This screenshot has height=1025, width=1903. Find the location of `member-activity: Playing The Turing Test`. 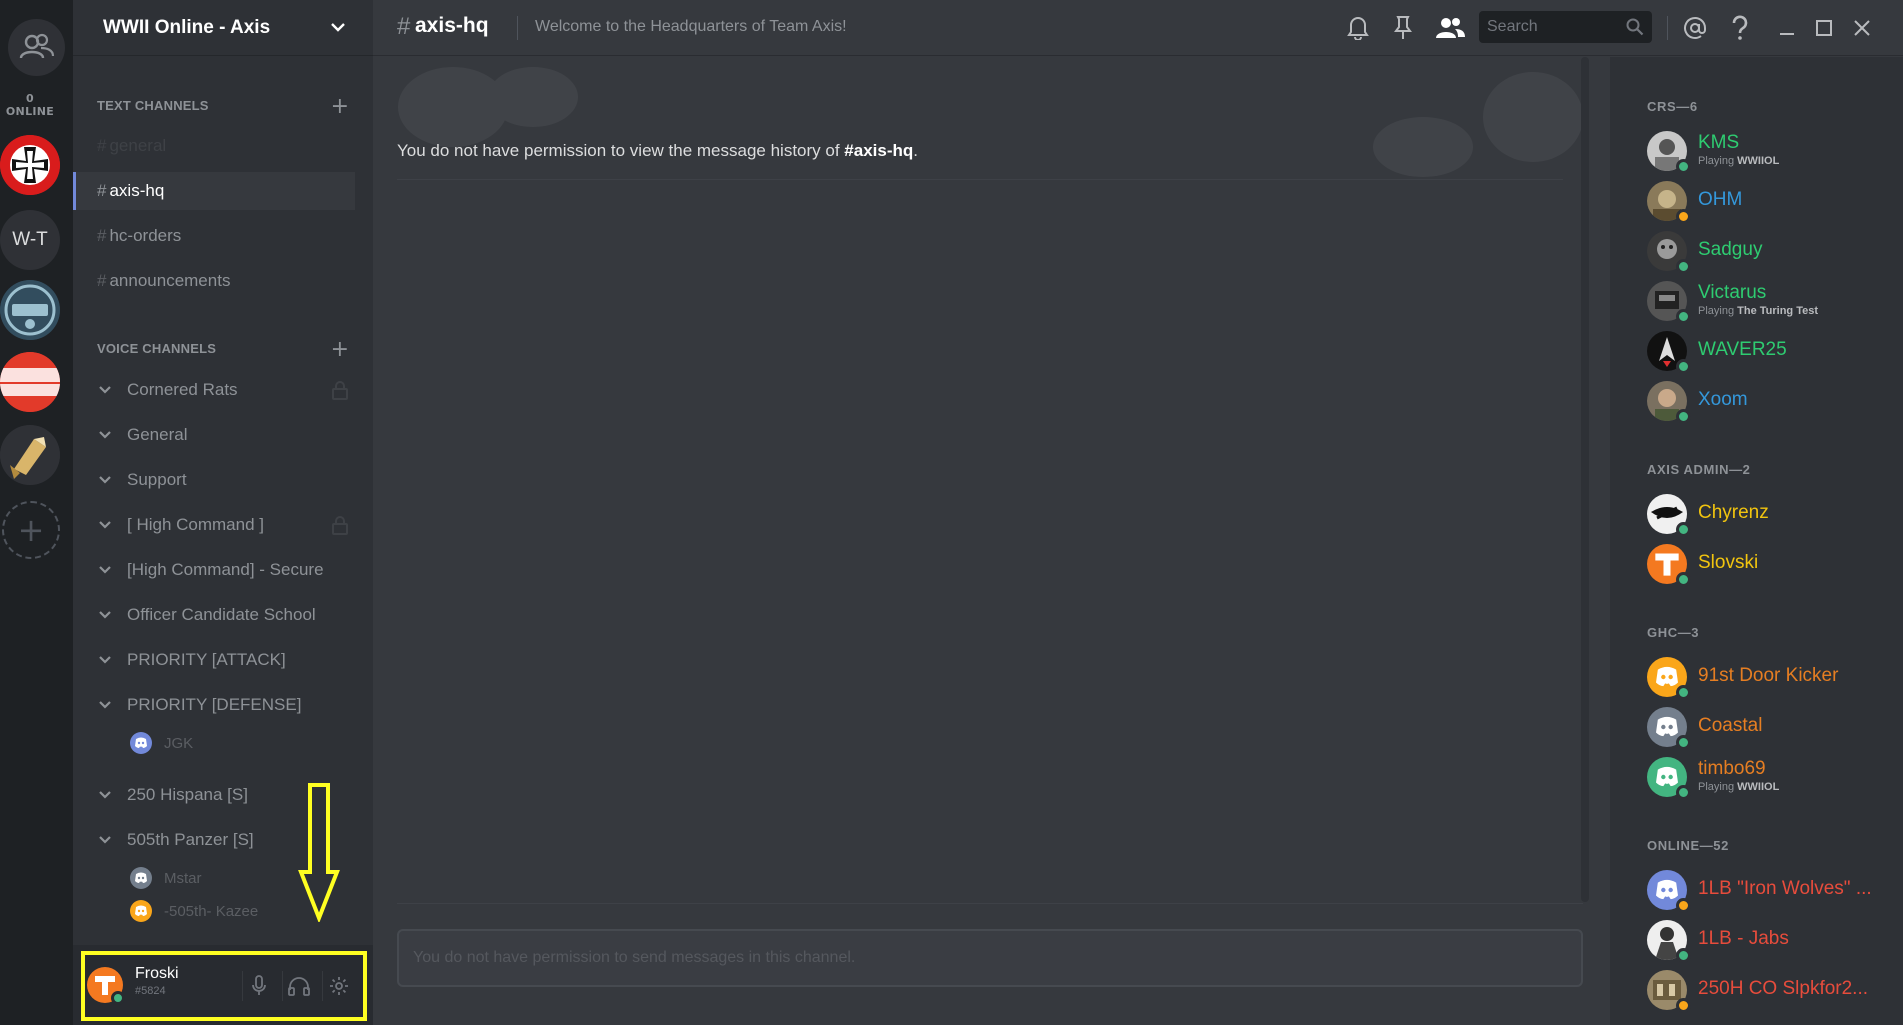

member-activity: Playing The Turing Test is located at coordinates (1758, 311).